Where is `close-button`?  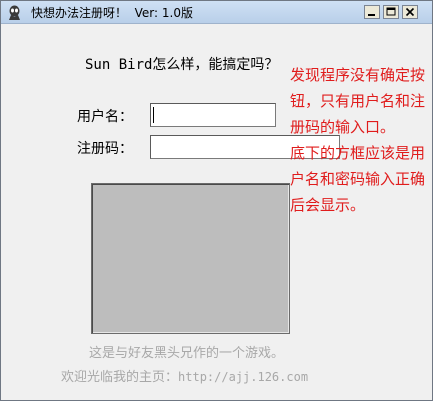 close-button is located at coordinates (410, 12).